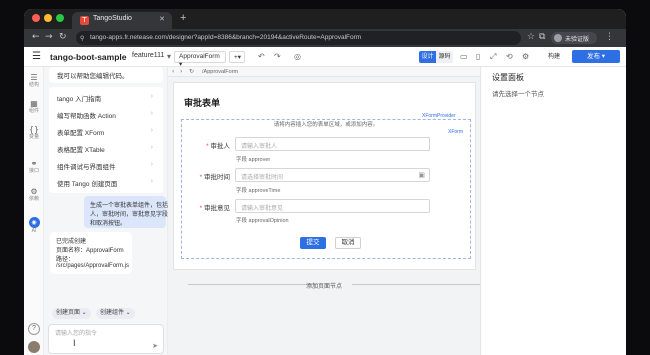  I want to click on add-button: +▾, so click(237, 57).